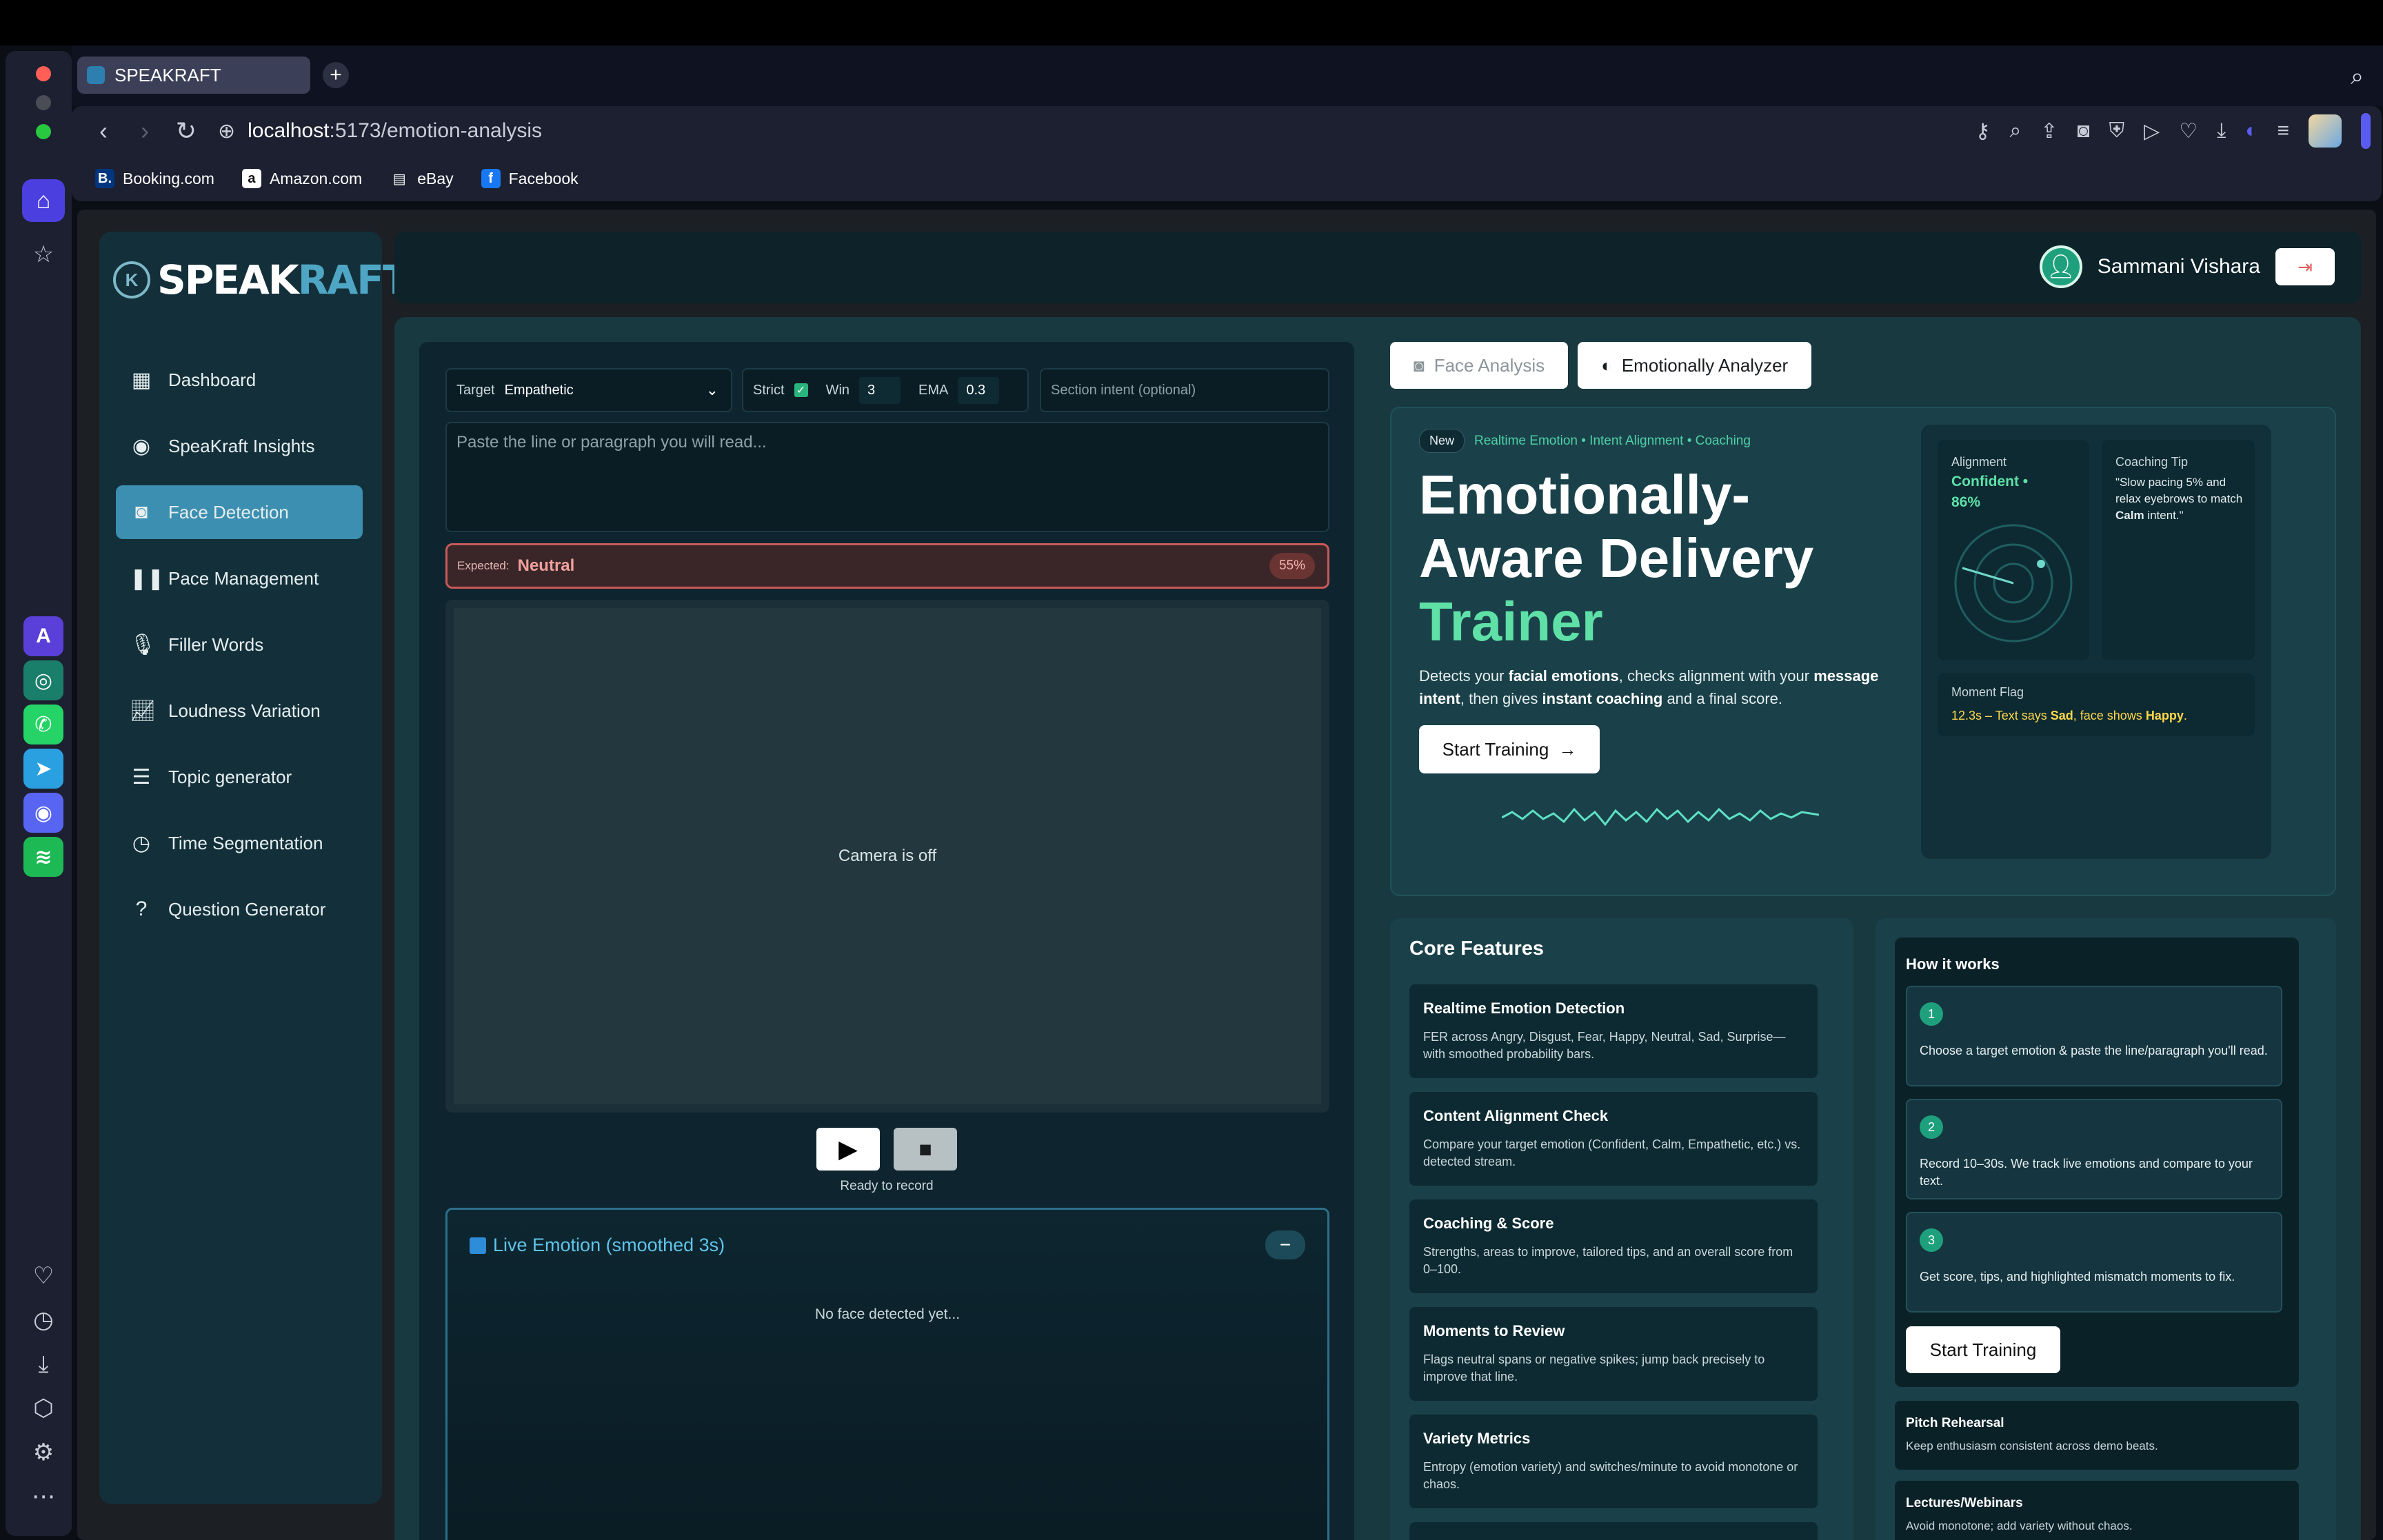 Image resolution: width=2383 pixels, height=1540 pixels. I want to click on hero-title-line-1: Emotionally-, so click(1585, 495).